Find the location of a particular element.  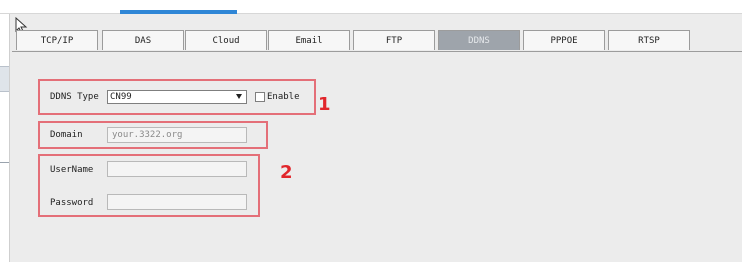

left-sidebar-item is located at coordinates (4, 79).